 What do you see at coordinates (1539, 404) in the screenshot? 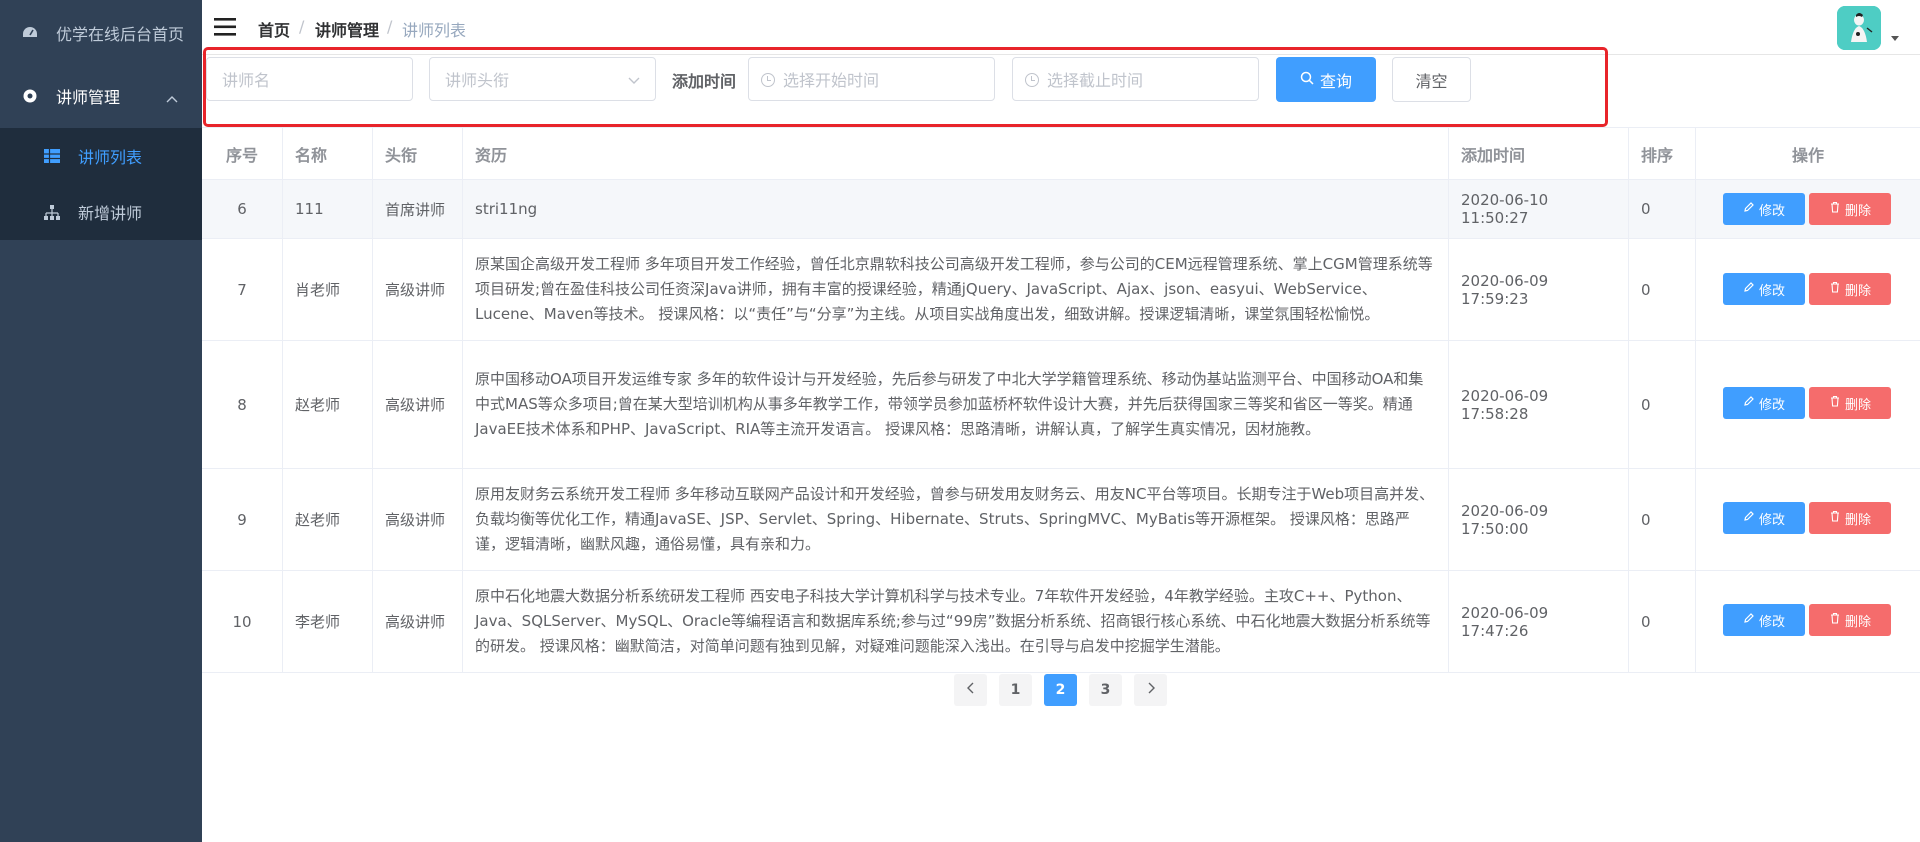
I see `cell-time: 2020-06-09 17:58:28` at bounding box center [1539, 404].